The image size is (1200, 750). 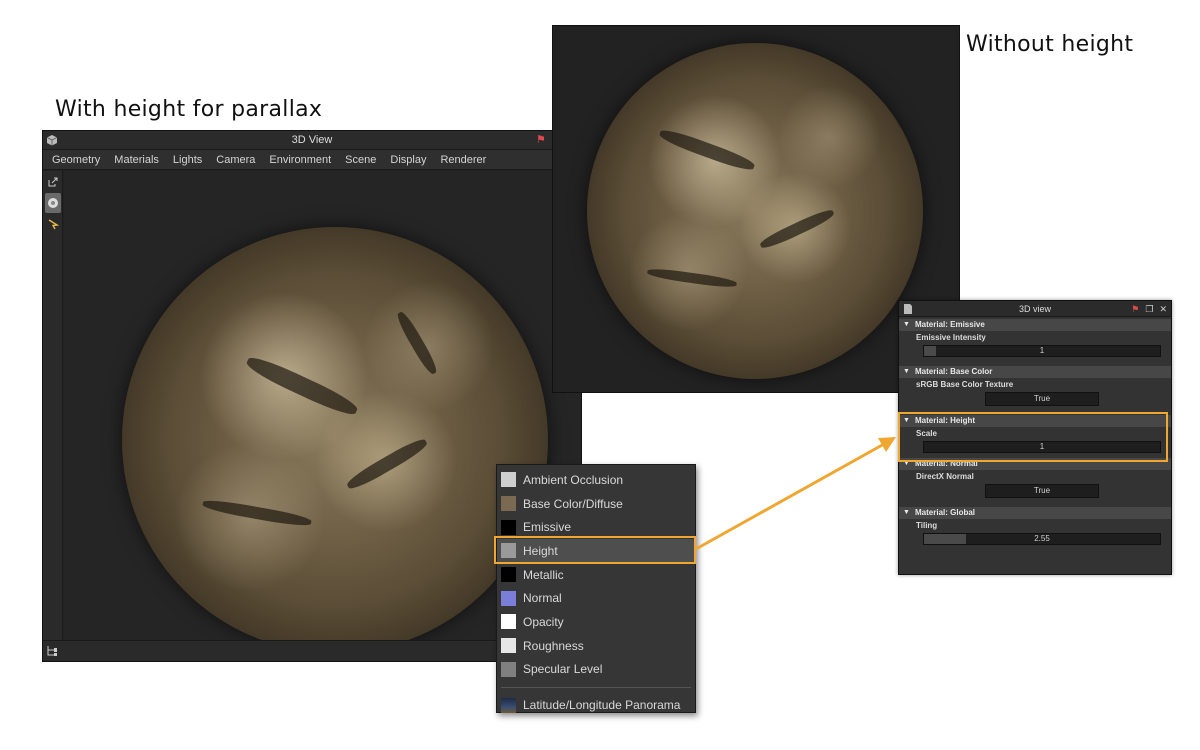 I want to click on menu-renderer: Renderer, so click(x=465, y=159).